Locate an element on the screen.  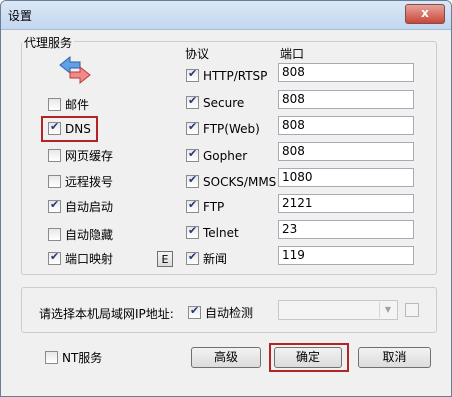
protocol-socks-checkbox: SOCKS/MMS is located at coordinates (231, 181).